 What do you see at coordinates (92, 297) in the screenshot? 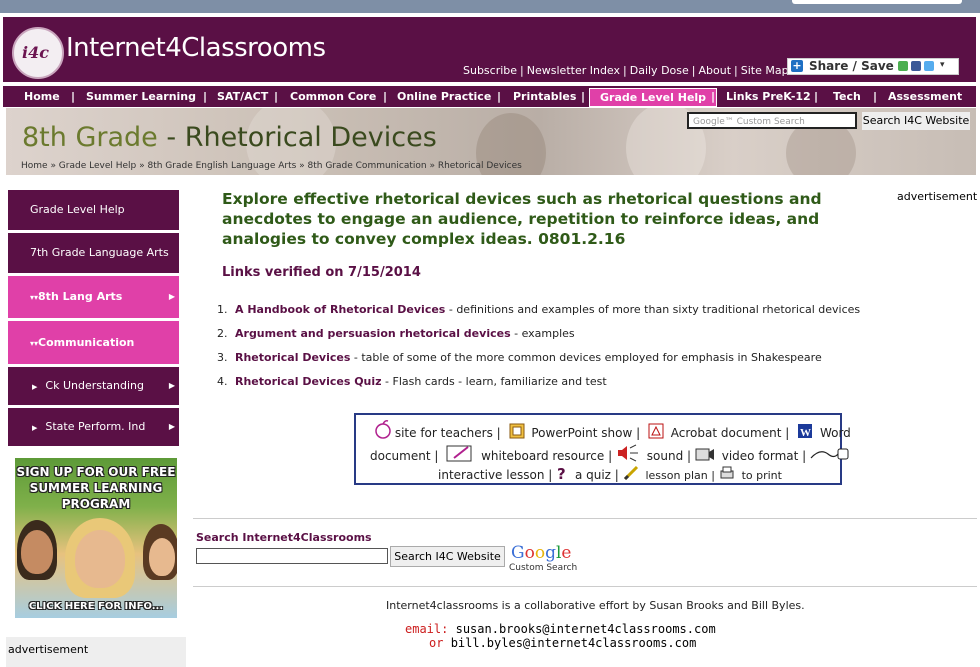
I see `sidebar-item-8th-lang-arts: ▾▾8th Lang Arts ▶` at bounding box center [92, 297].